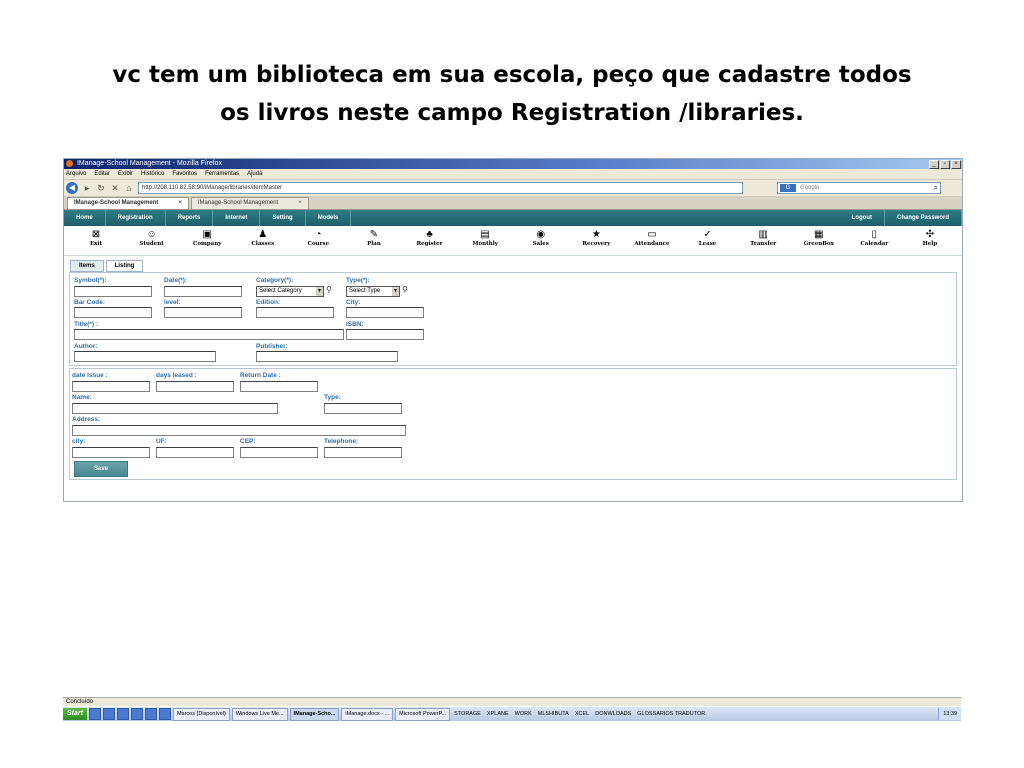 The image size is (1024, 768). I want to click on cep-input, so click(279, 452).